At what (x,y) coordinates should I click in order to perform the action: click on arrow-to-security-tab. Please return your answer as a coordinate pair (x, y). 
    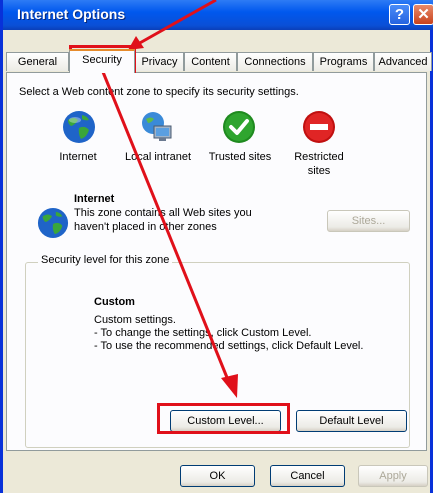
    Looking at the image, I should click on (177, 23).